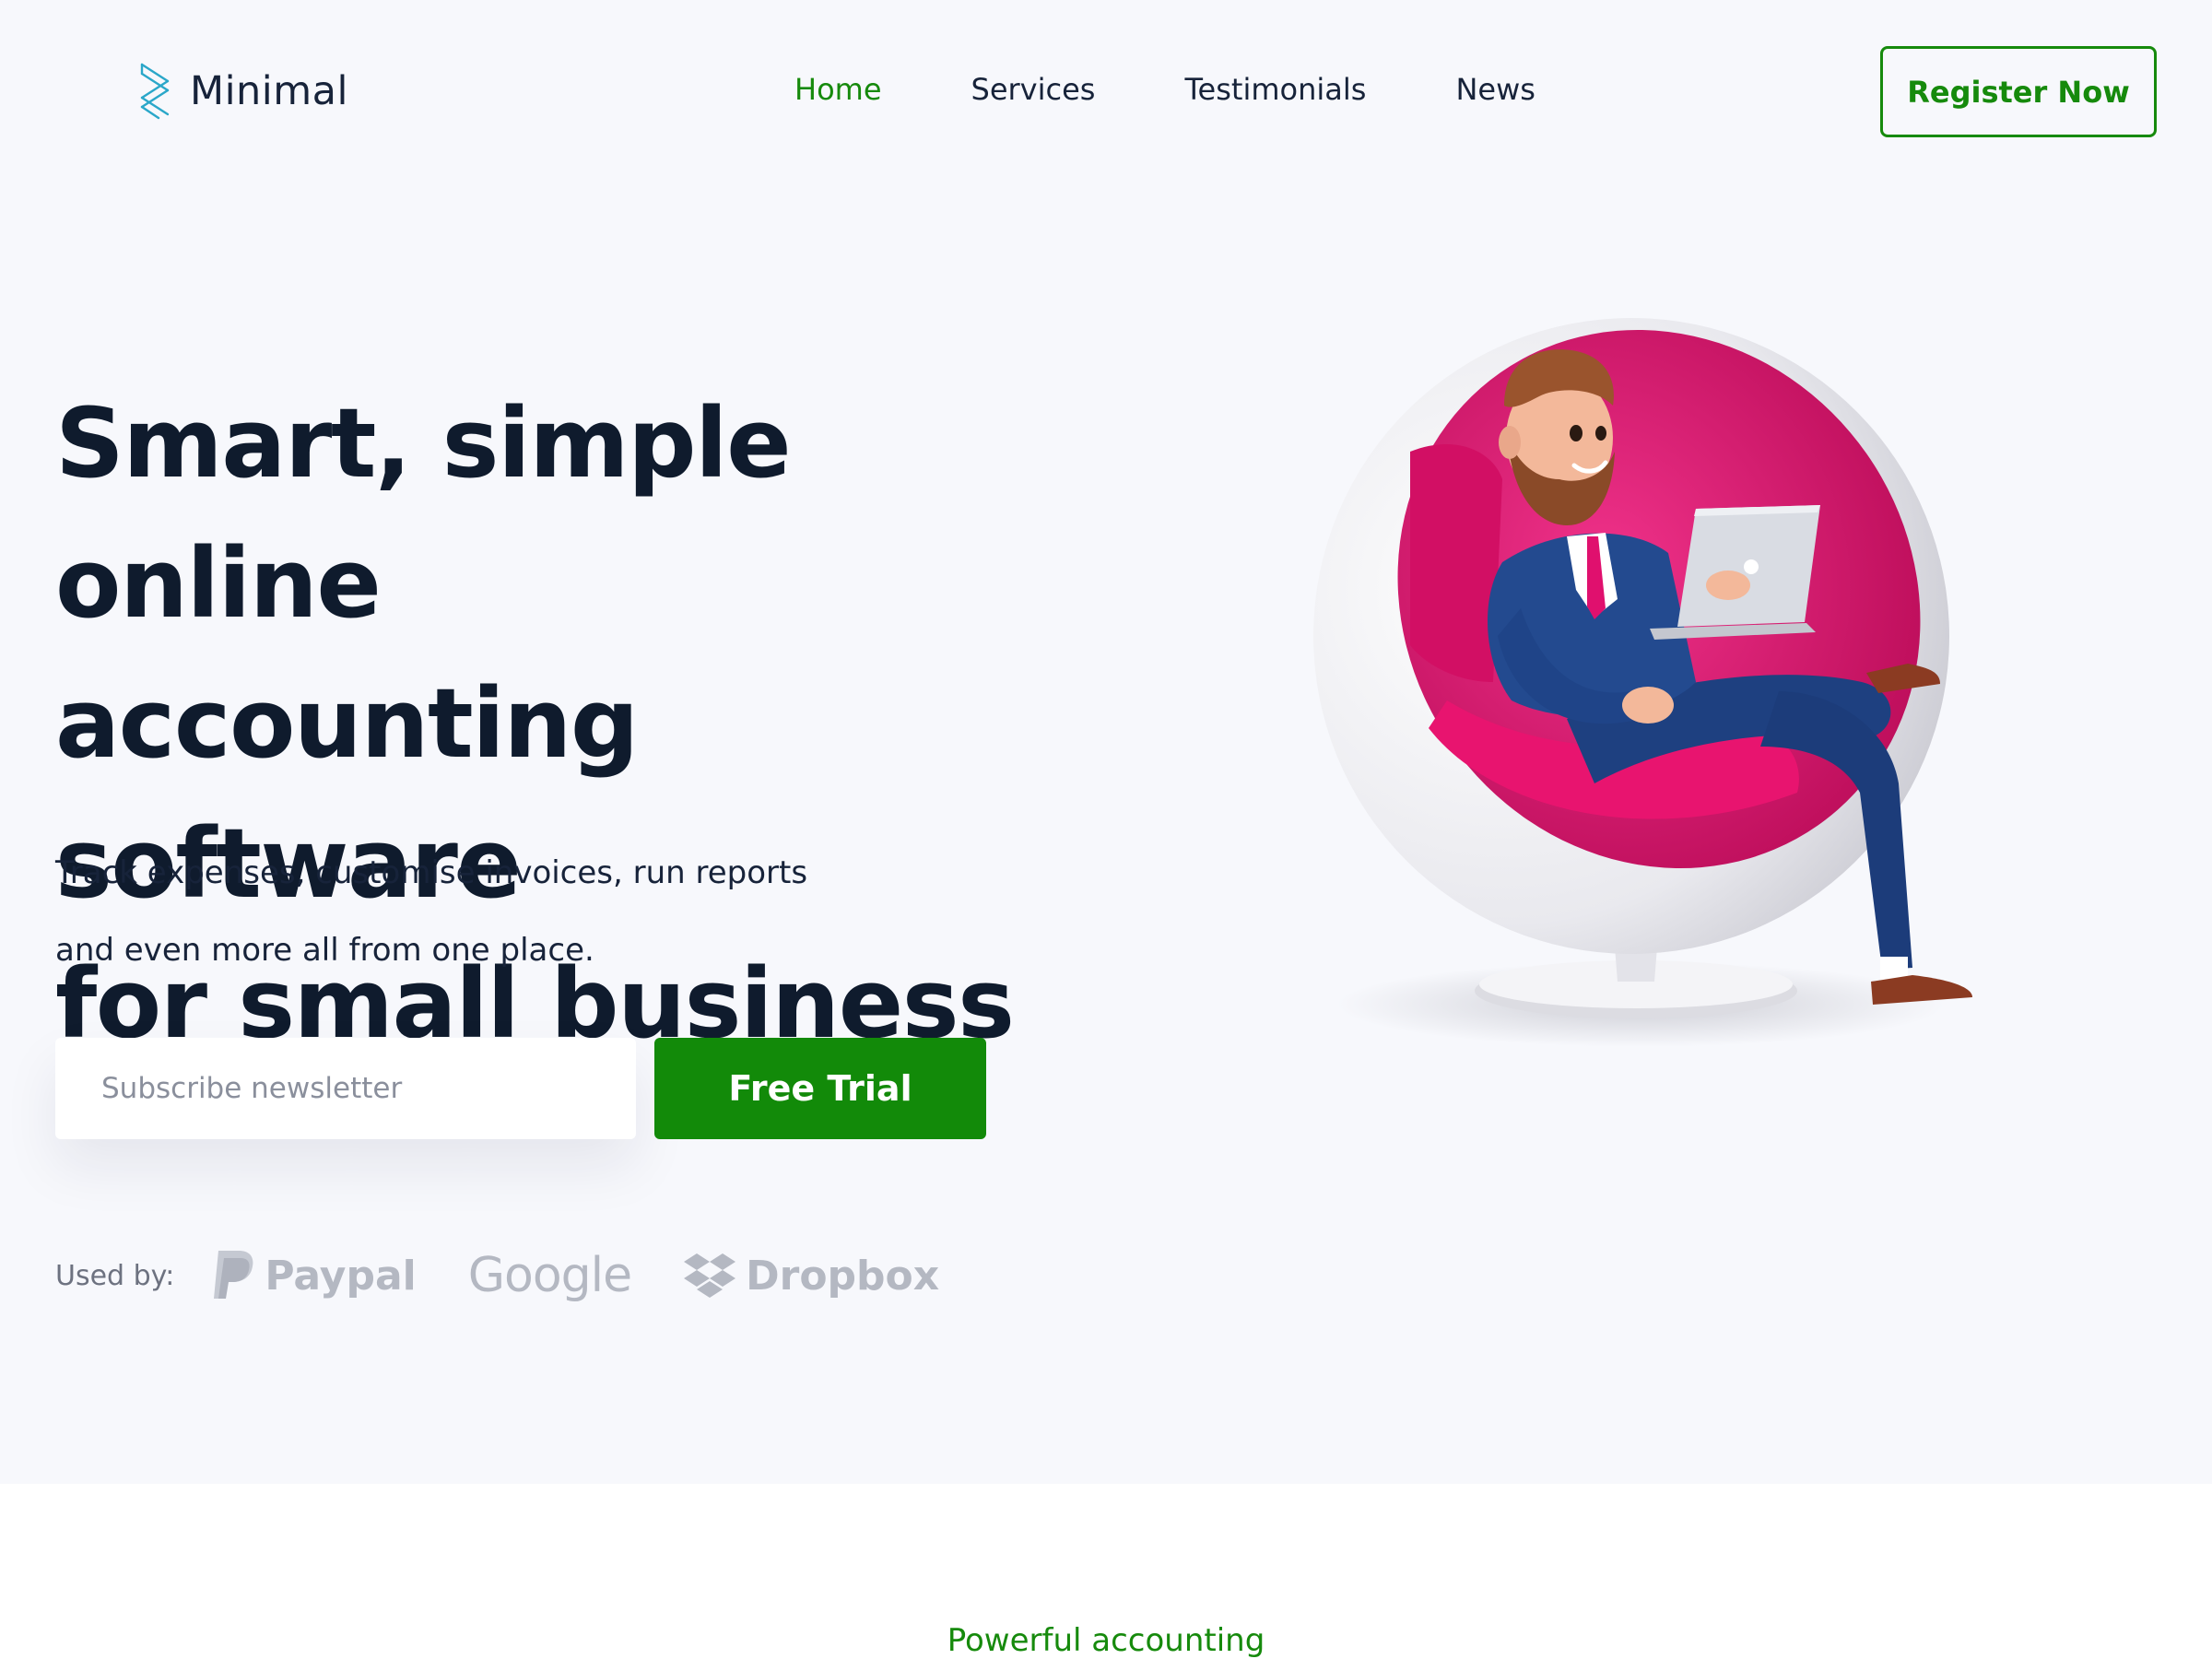 Image resolution: width=2212 pixels, height=1659 pixels. I want to click on brand-paypal: Paypal, so click(313, 1275).